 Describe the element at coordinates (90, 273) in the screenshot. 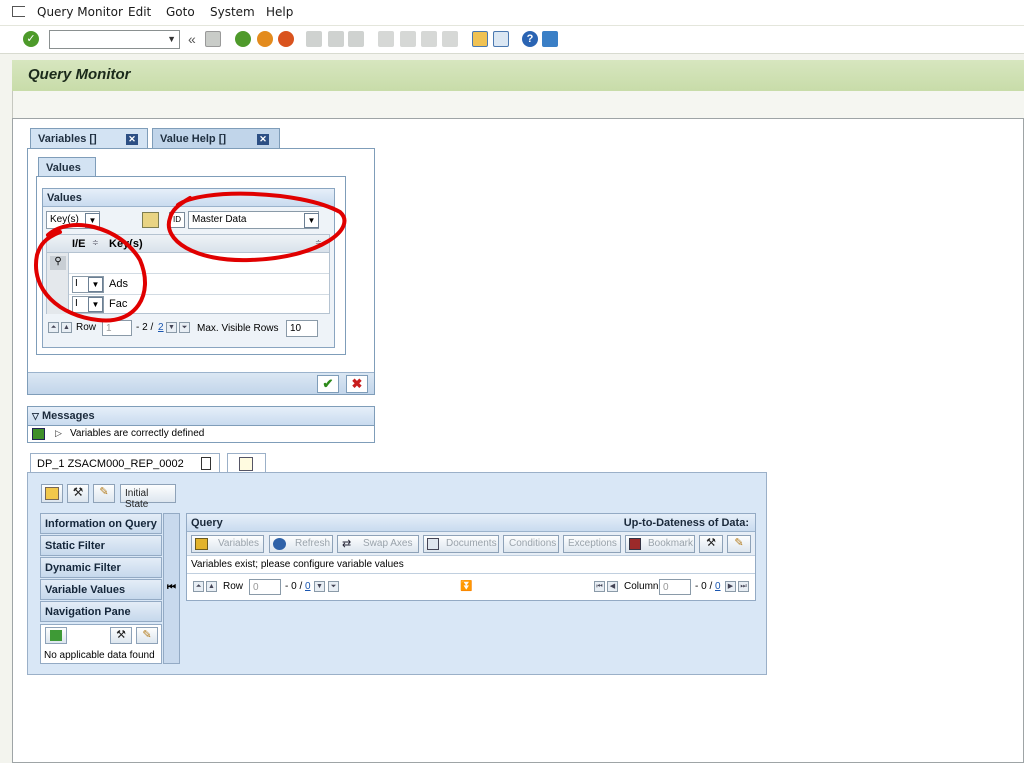

I see `annotation-circle-ie` at that location.